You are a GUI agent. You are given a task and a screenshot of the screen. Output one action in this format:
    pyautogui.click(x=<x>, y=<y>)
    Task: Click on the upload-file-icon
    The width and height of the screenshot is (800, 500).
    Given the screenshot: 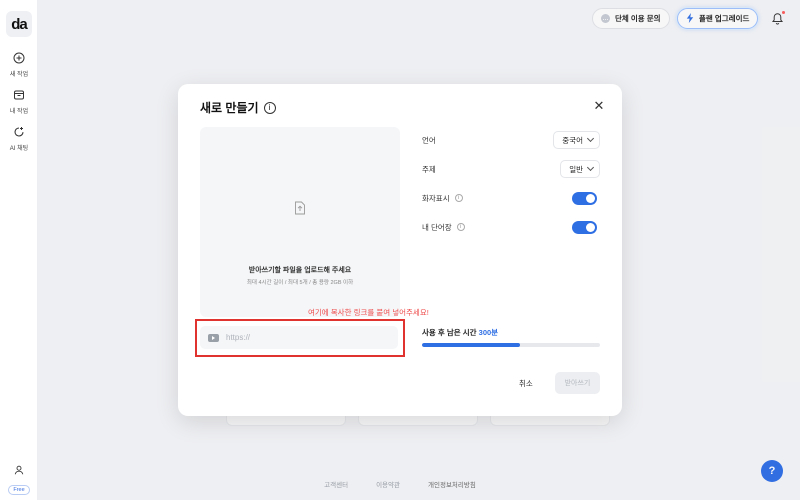 What is the action you would take?
    pyautogui.click(x=300, y=208)
    